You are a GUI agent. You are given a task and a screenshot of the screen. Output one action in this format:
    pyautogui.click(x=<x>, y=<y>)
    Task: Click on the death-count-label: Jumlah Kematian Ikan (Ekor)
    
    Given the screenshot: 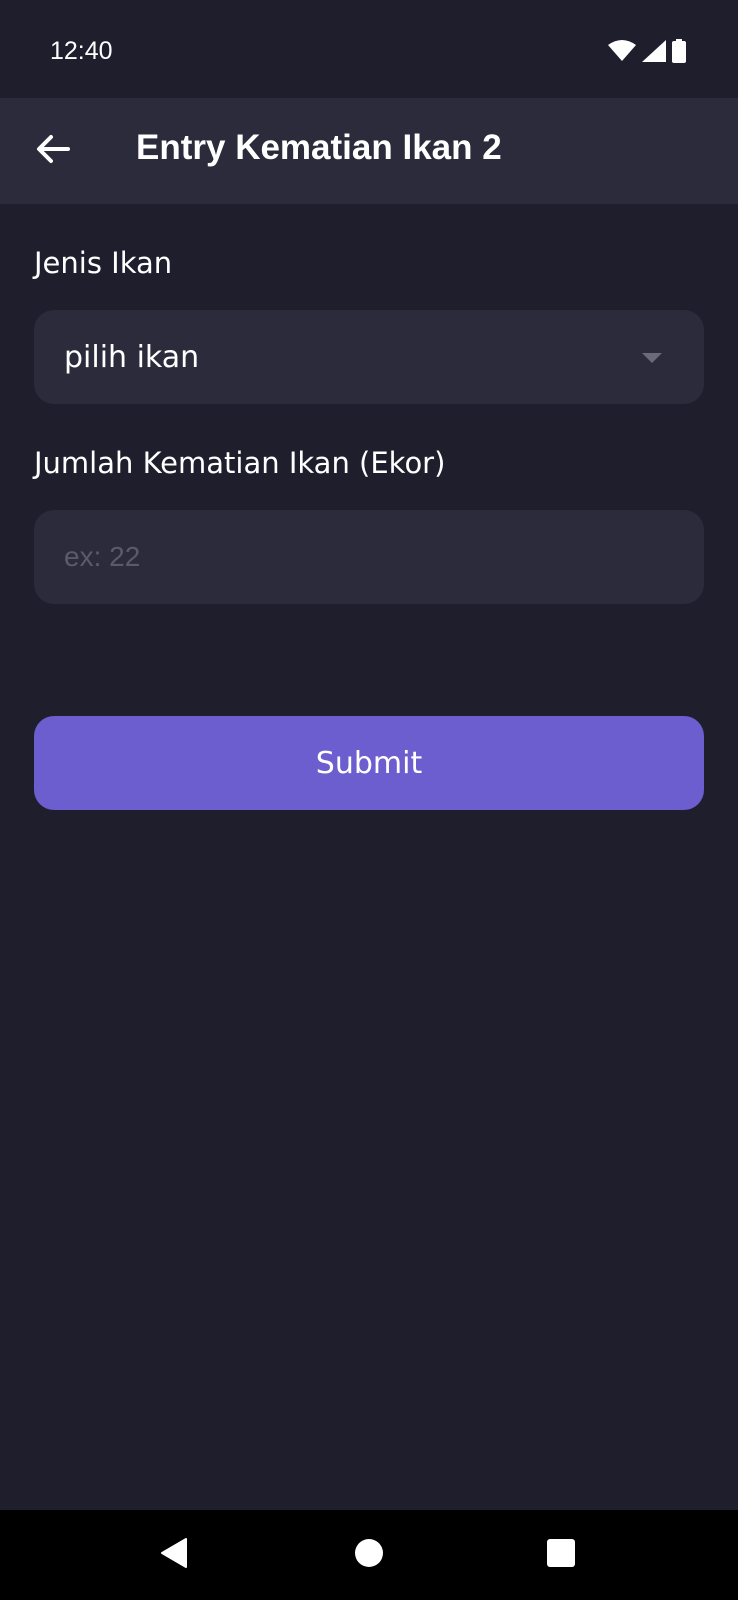 What is the action you would take?
    pyautogui.click(x=240, y=463)
    